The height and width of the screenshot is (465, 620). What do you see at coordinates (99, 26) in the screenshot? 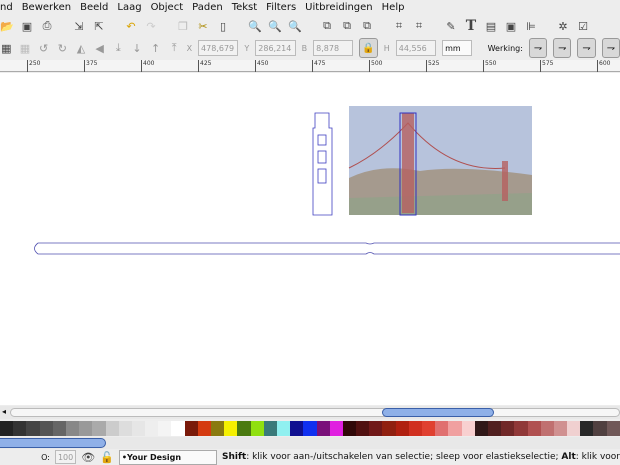
I see `export-icon: ⇱` at bounding box center [99, 26].